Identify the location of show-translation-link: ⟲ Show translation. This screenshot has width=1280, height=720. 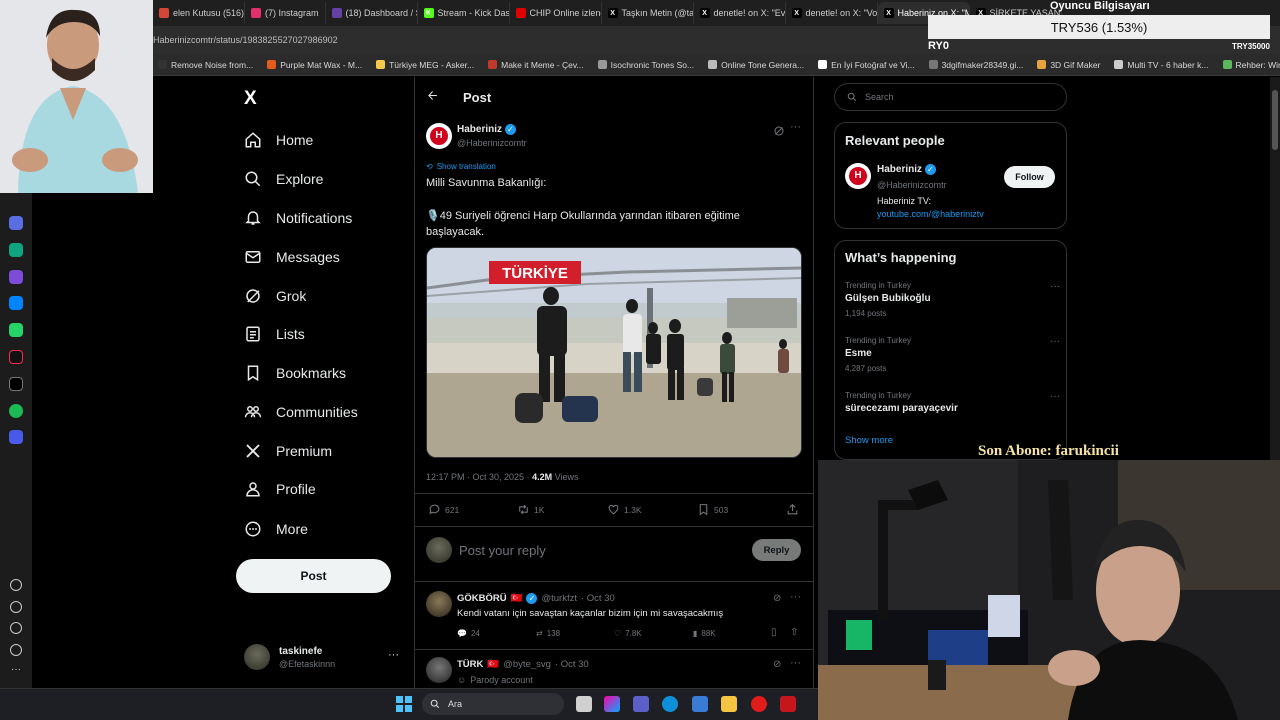
(461, 166).